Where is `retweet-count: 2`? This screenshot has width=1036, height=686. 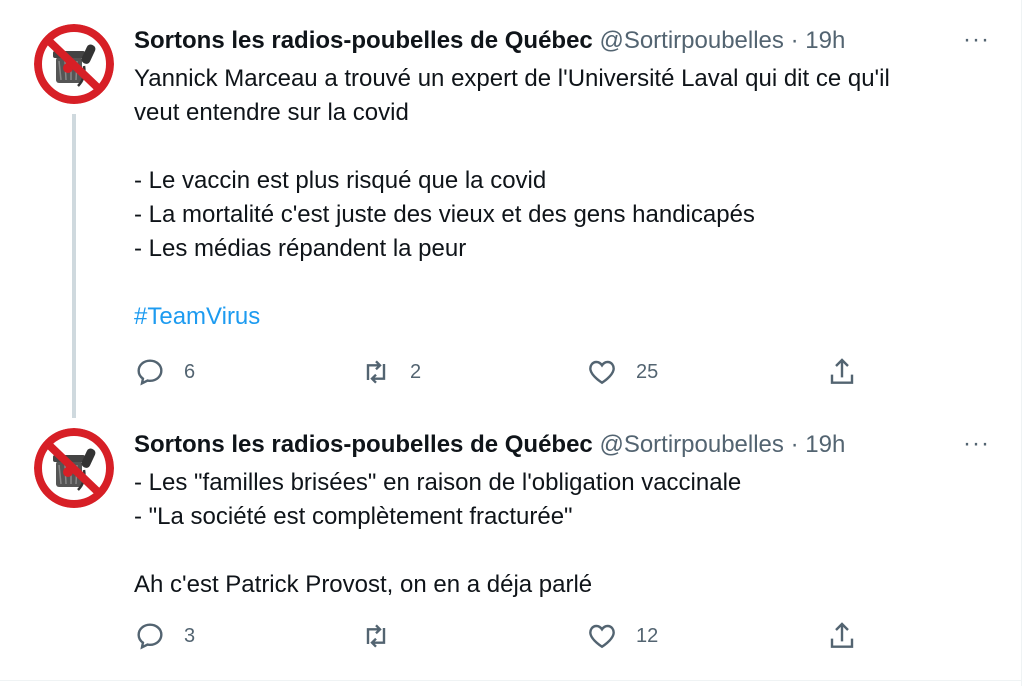 retweet-count: 2 is located at coordinates (416, 371).